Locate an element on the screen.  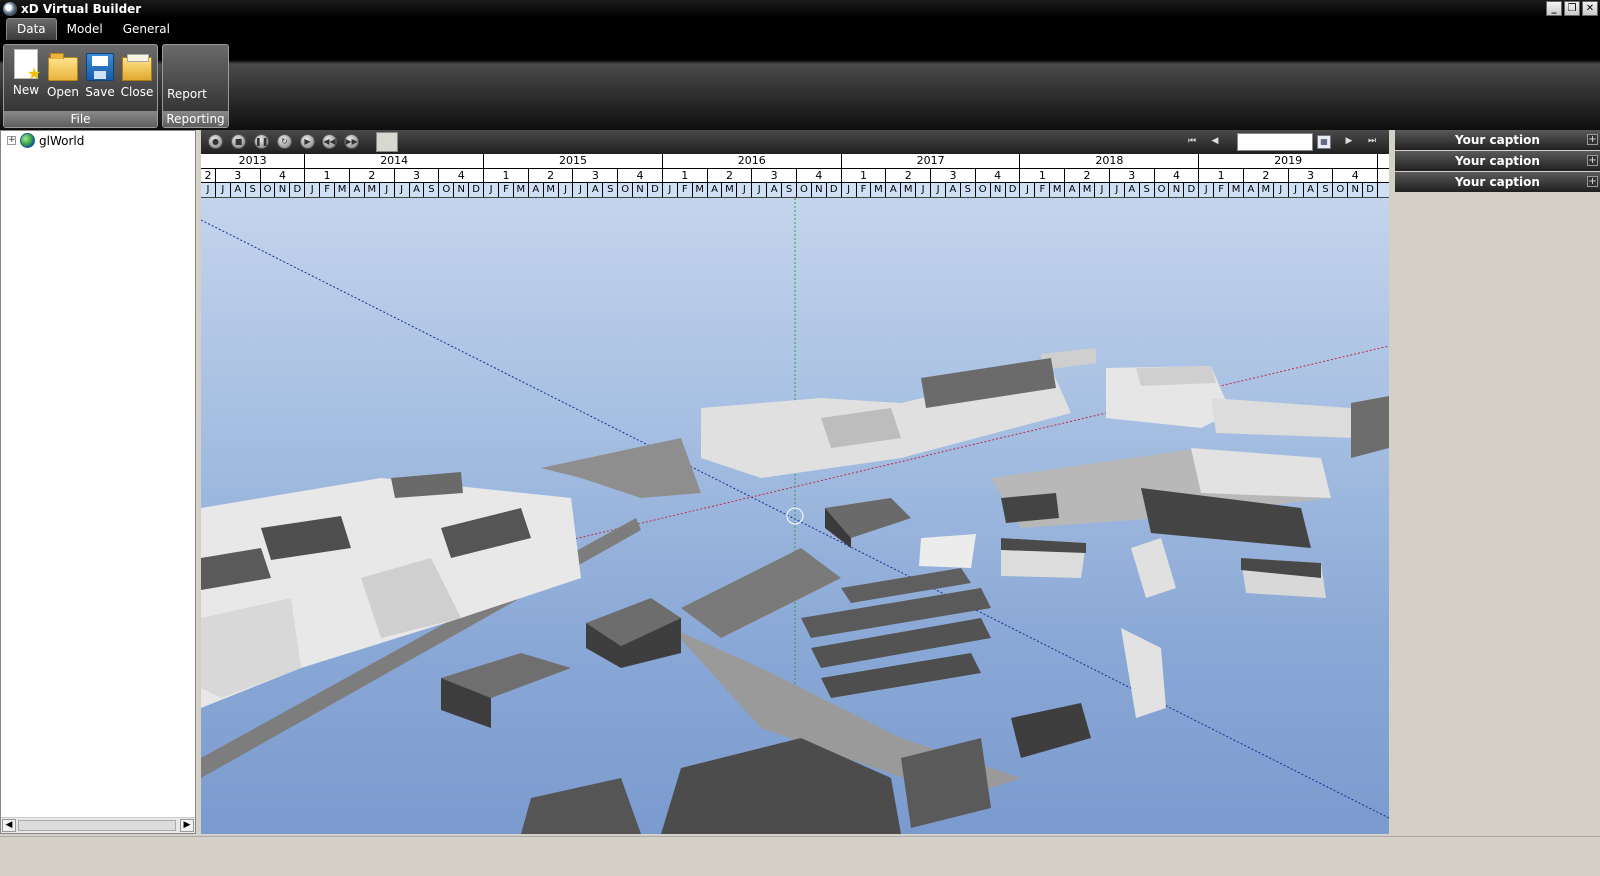
next-icon: ▶ is located at coordinates (1349, 141).